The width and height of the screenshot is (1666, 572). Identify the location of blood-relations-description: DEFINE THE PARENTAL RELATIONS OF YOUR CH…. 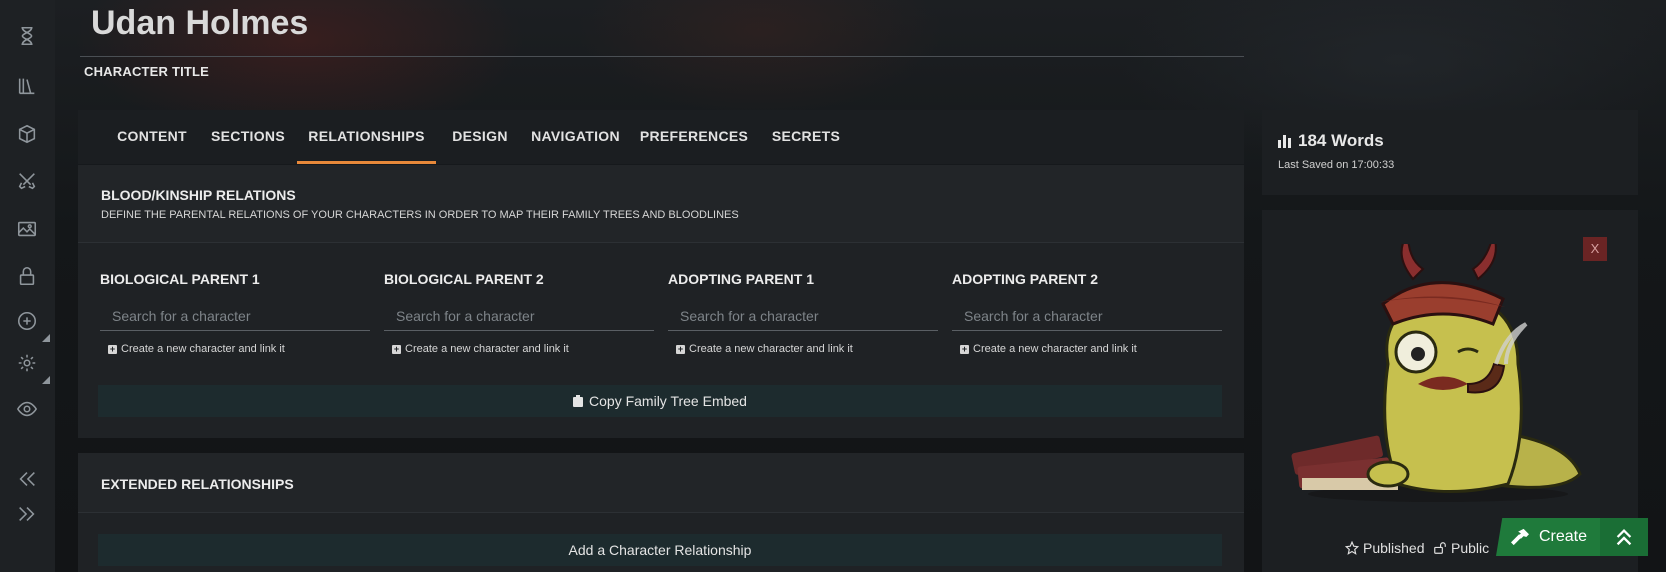
(420, 215).